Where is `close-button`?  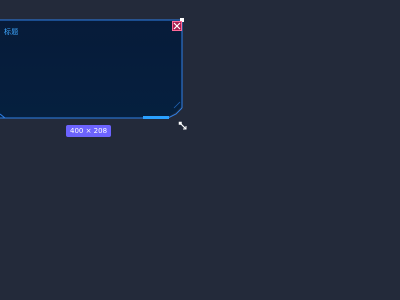
close-button is located at coordinates (177, 26).